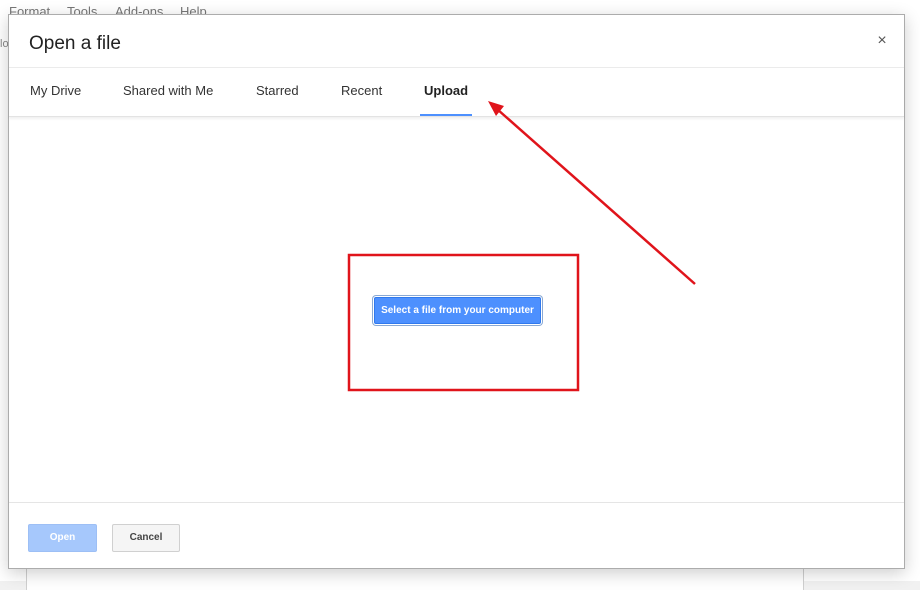  Describe the element at coordinates (168, 91) in the screenshot. I see `tab-shared-with-me: Shared with Me` at that location.